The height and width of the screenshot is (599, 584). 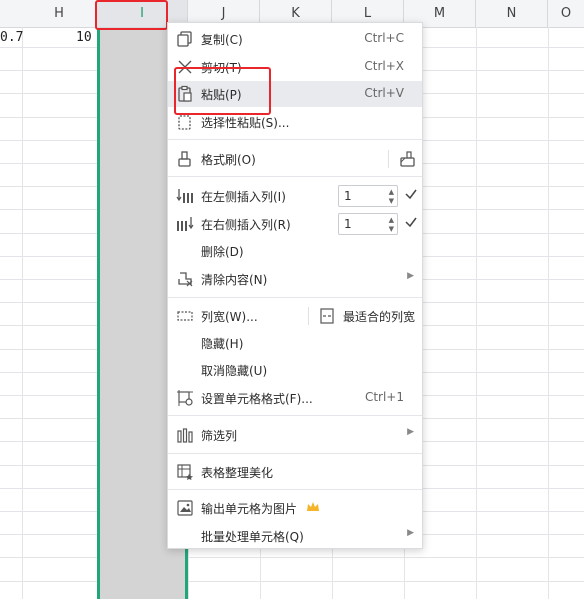 What do you see at coordinates (384, 93) in the screenshot?
I see `shortcut-paste: Ctrl+V` at bounding box center [384, 93].